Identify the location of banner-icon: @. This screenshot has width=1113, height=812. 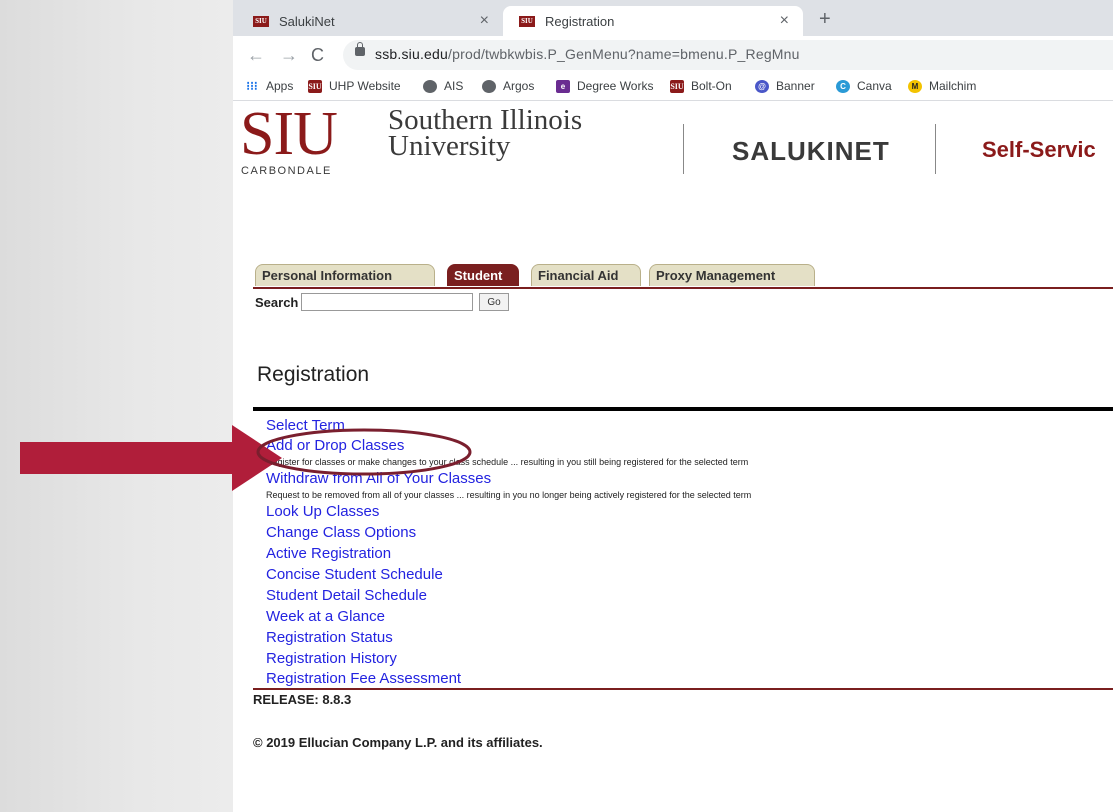
(762, 86).